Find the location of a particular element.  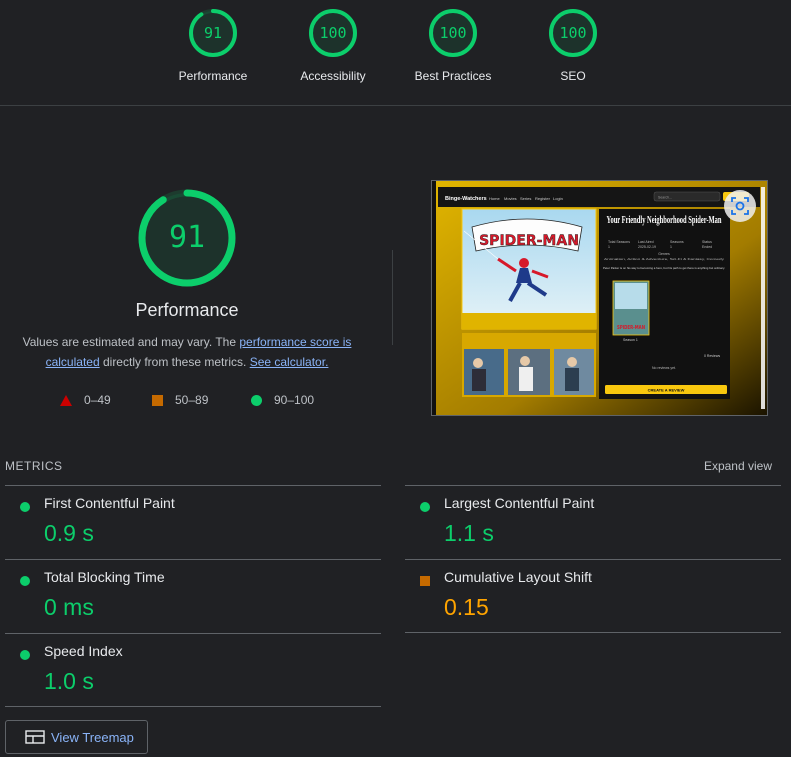

metric-name: First Contentful Paint is located at coordinates (109, 503).